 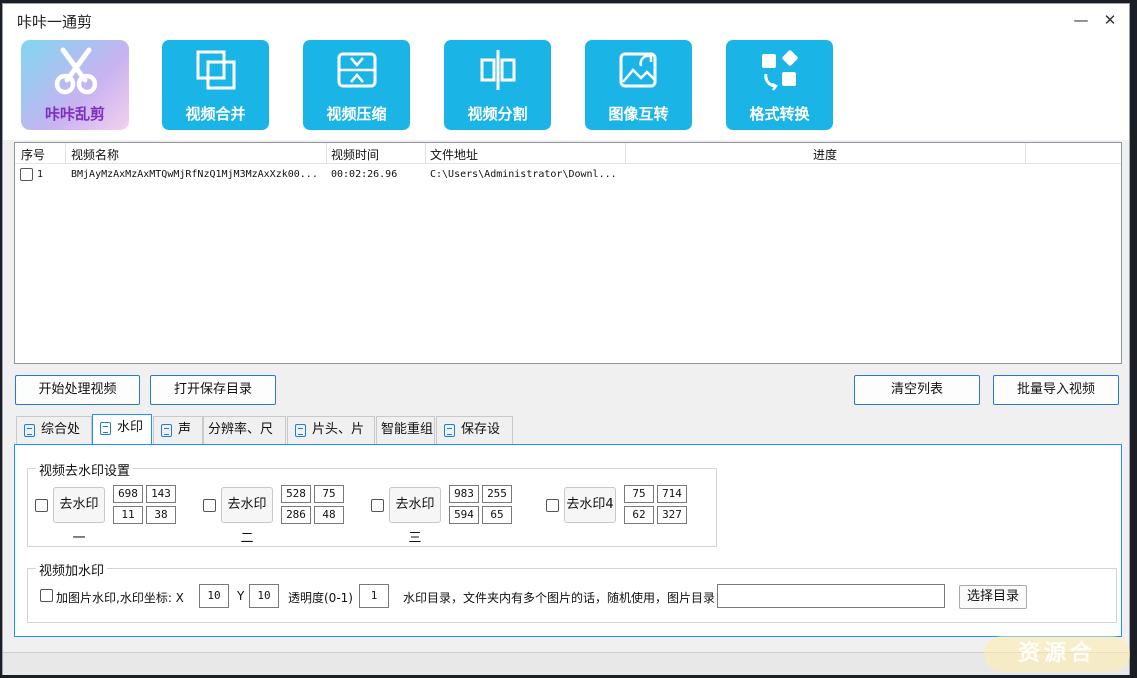 I want to click on watermark-1-checkbox, so click(x=41, y=505).